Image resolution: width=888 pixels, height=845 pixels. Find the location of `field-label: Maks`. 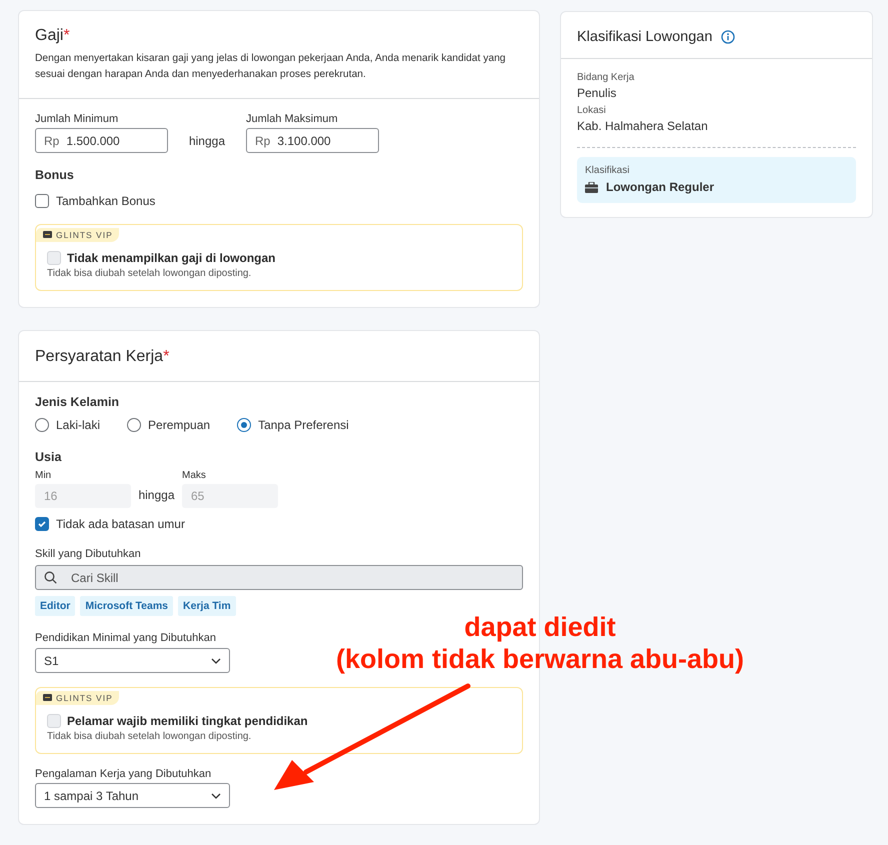

field-label: Maks is located at coordinates (194, 475).